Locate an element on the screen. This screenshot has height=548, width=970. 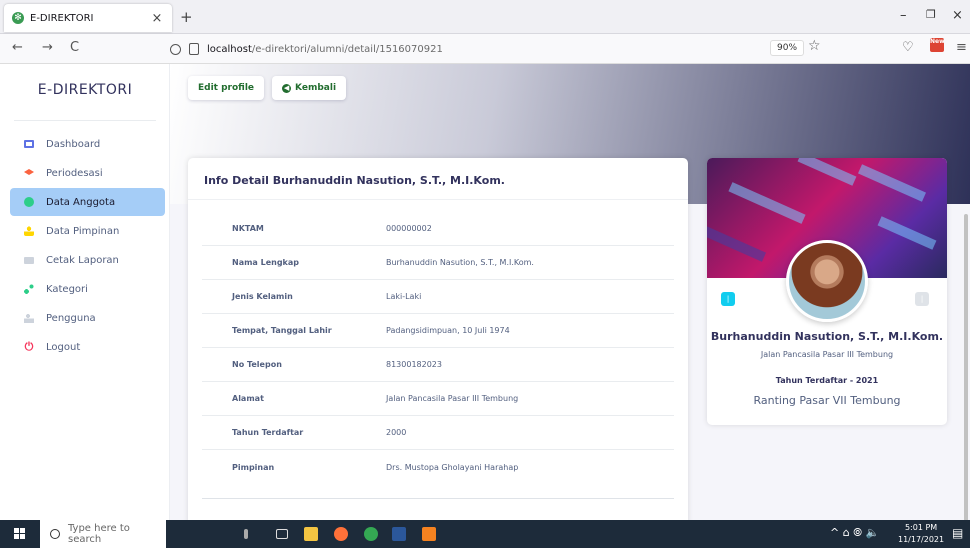
site-favicon-icon: ✻ is located at coordinates (18, 18).